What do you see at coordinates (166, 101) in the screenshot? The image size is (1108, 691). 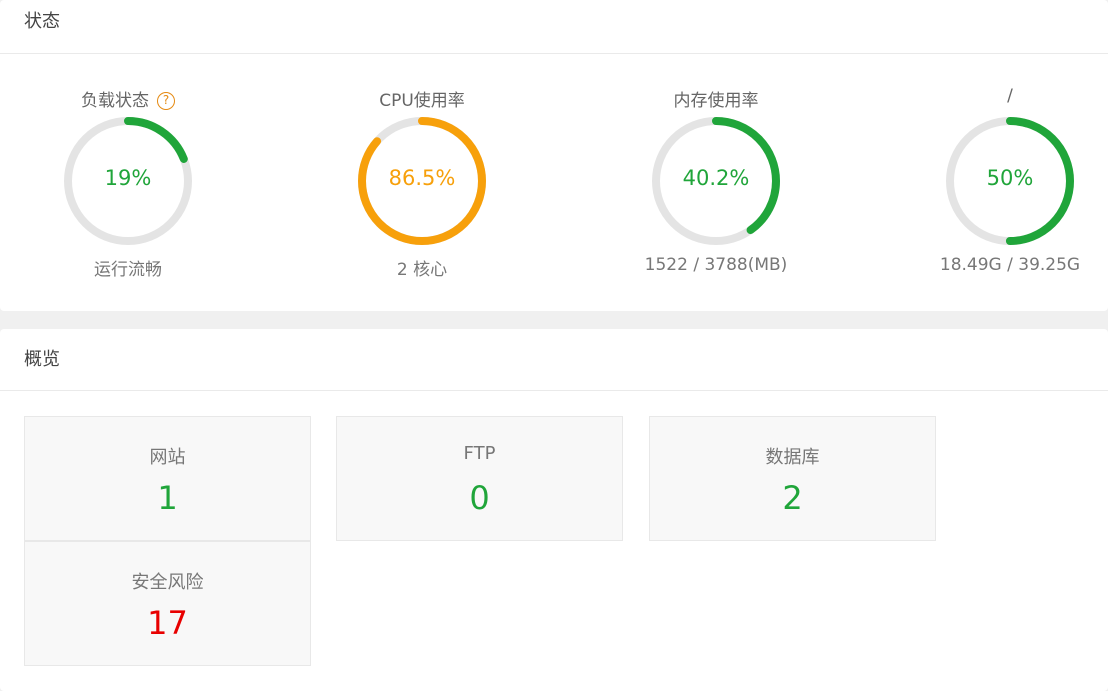 I see `question-circle-icon: ?` at bounding box center [166, 101].